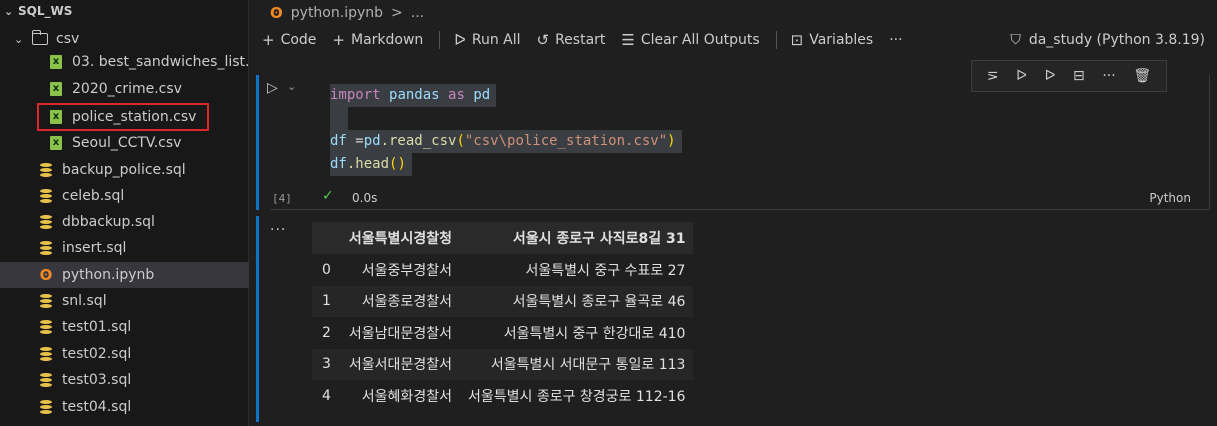  What do you see at coordinates (418, 141) in the screenshot?
I see `code-token: .read_csv` at bounding box center [418, 141].